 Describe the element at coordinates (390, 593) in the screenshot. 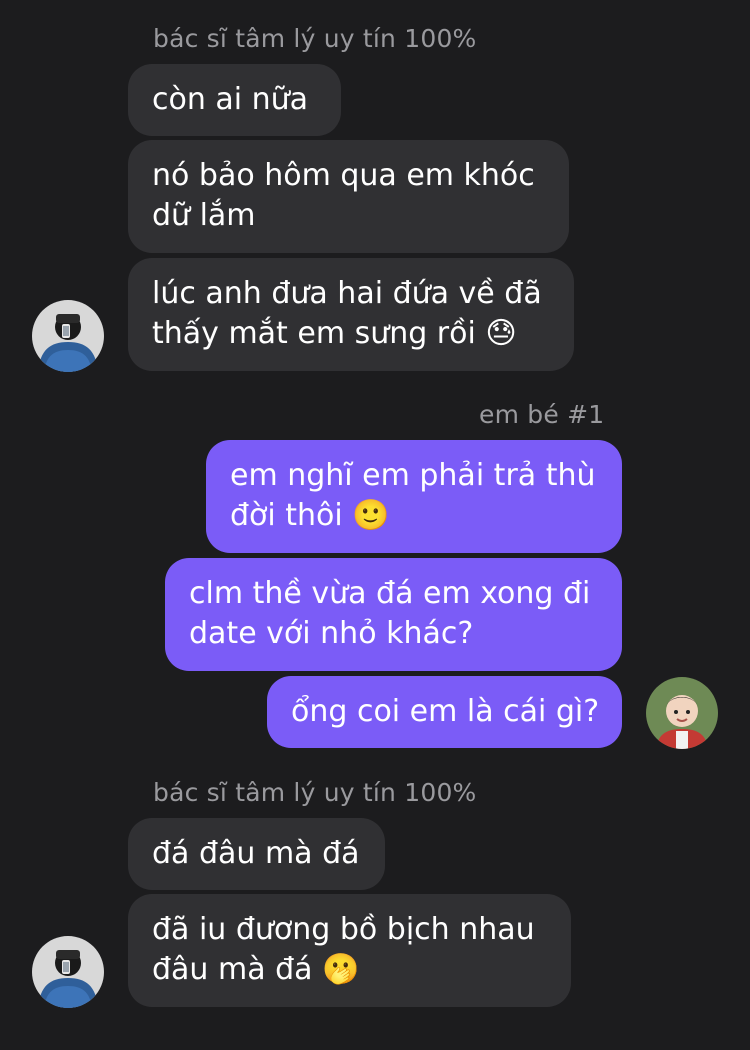

I see `message-text-line: clm thề vừa đá em xong đi` at that location.